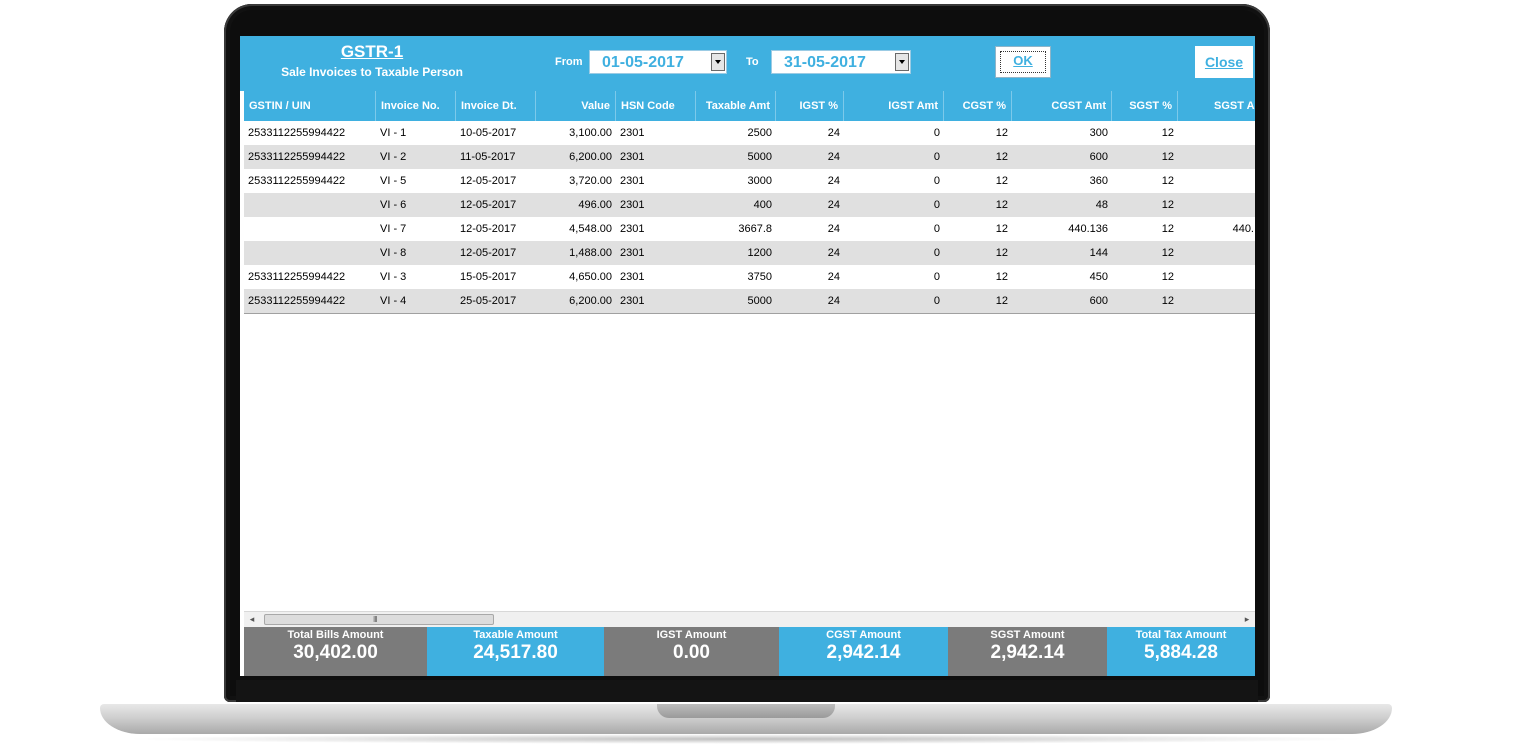 The height and width of the screenshot is (747, 1518). What do you see at coordinates (488, 157) in the screenshot?
I see `cell-invoice-date: 11-05-2017` at bounding box center [488, 157].